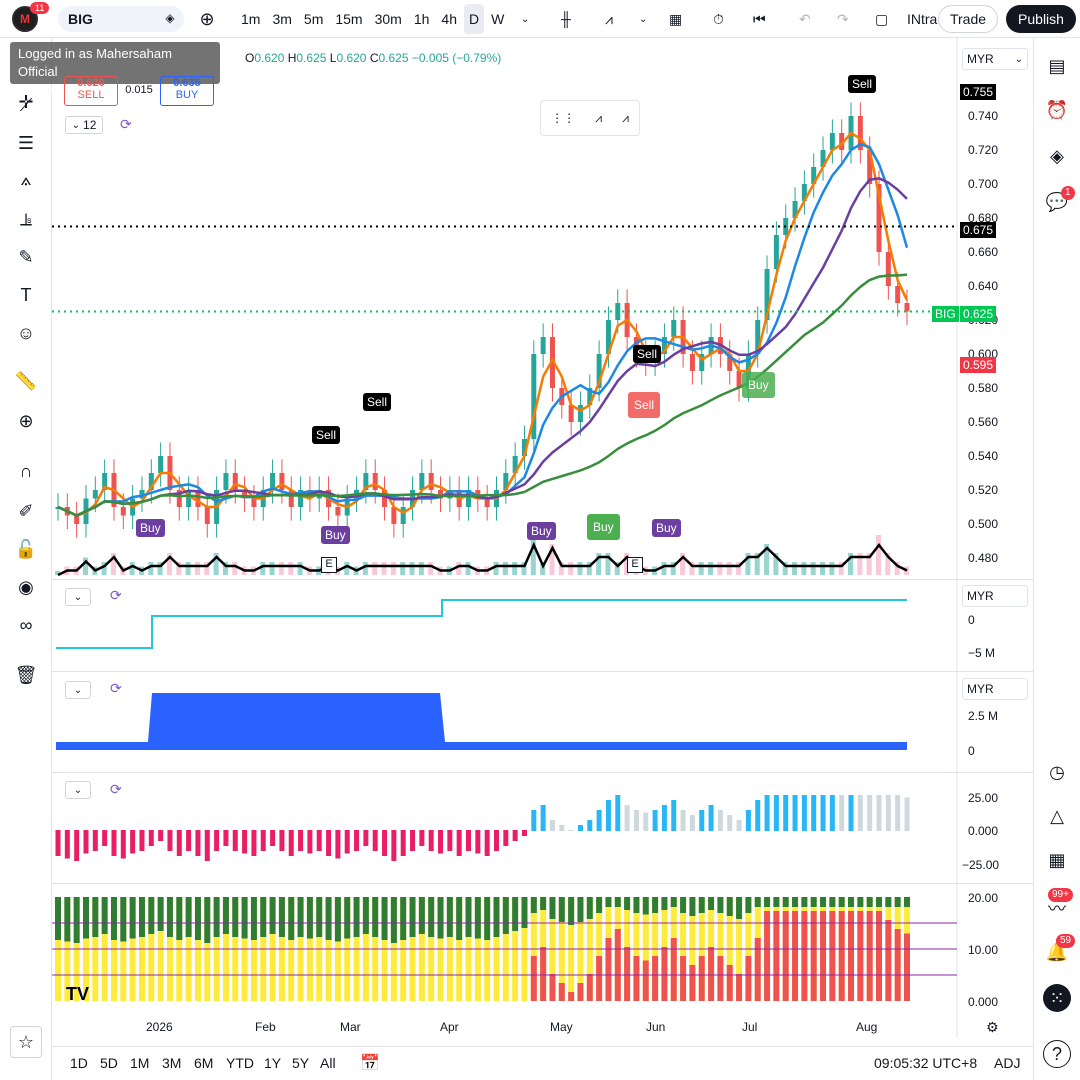  Describe the element at coordinates (26, 257) in the screenshot. I see `brush-icon: ✎` at that location.